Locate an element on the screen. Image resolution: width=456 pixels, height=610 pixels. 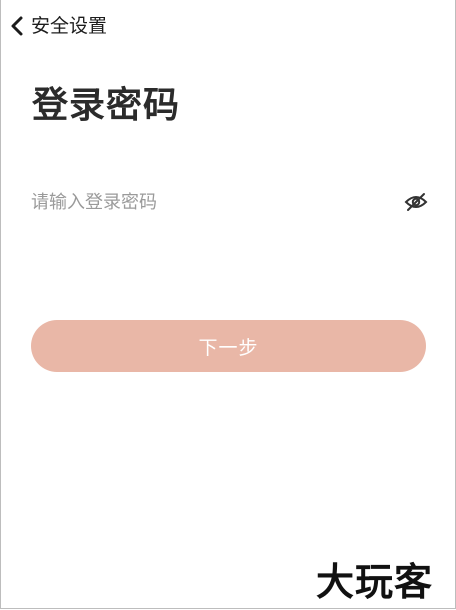
back-button is located at coordinates (19, 26).